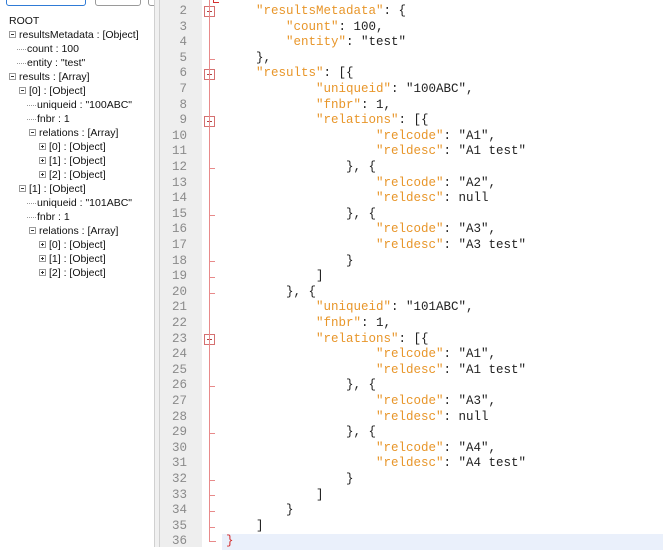  What do you see at coordinates (179, 525) in the screenshot?
I see `line-number: 35` at bounding box center [179, 525].